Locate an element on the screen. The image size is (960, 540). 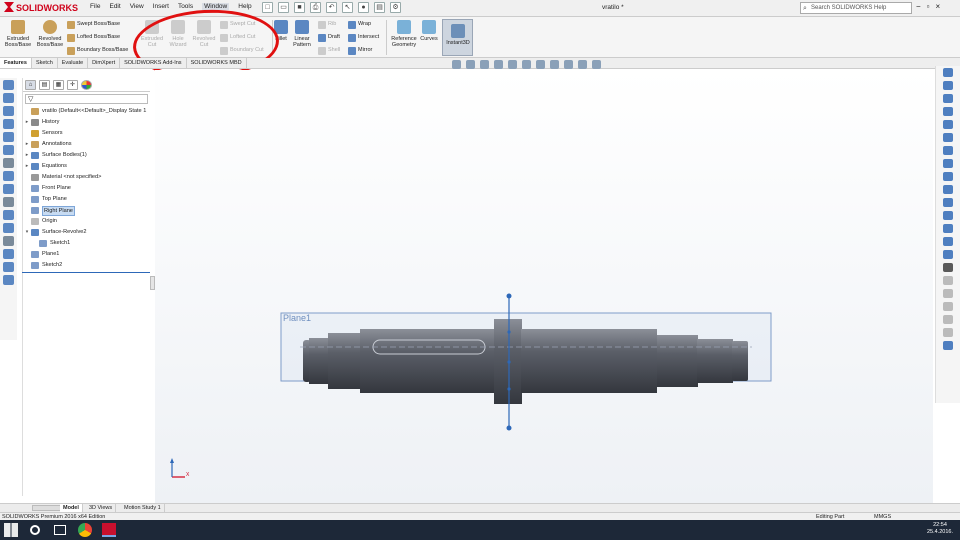
extruded-boss-button: Extruded Boss/Base is located at coordinates (18, 34).